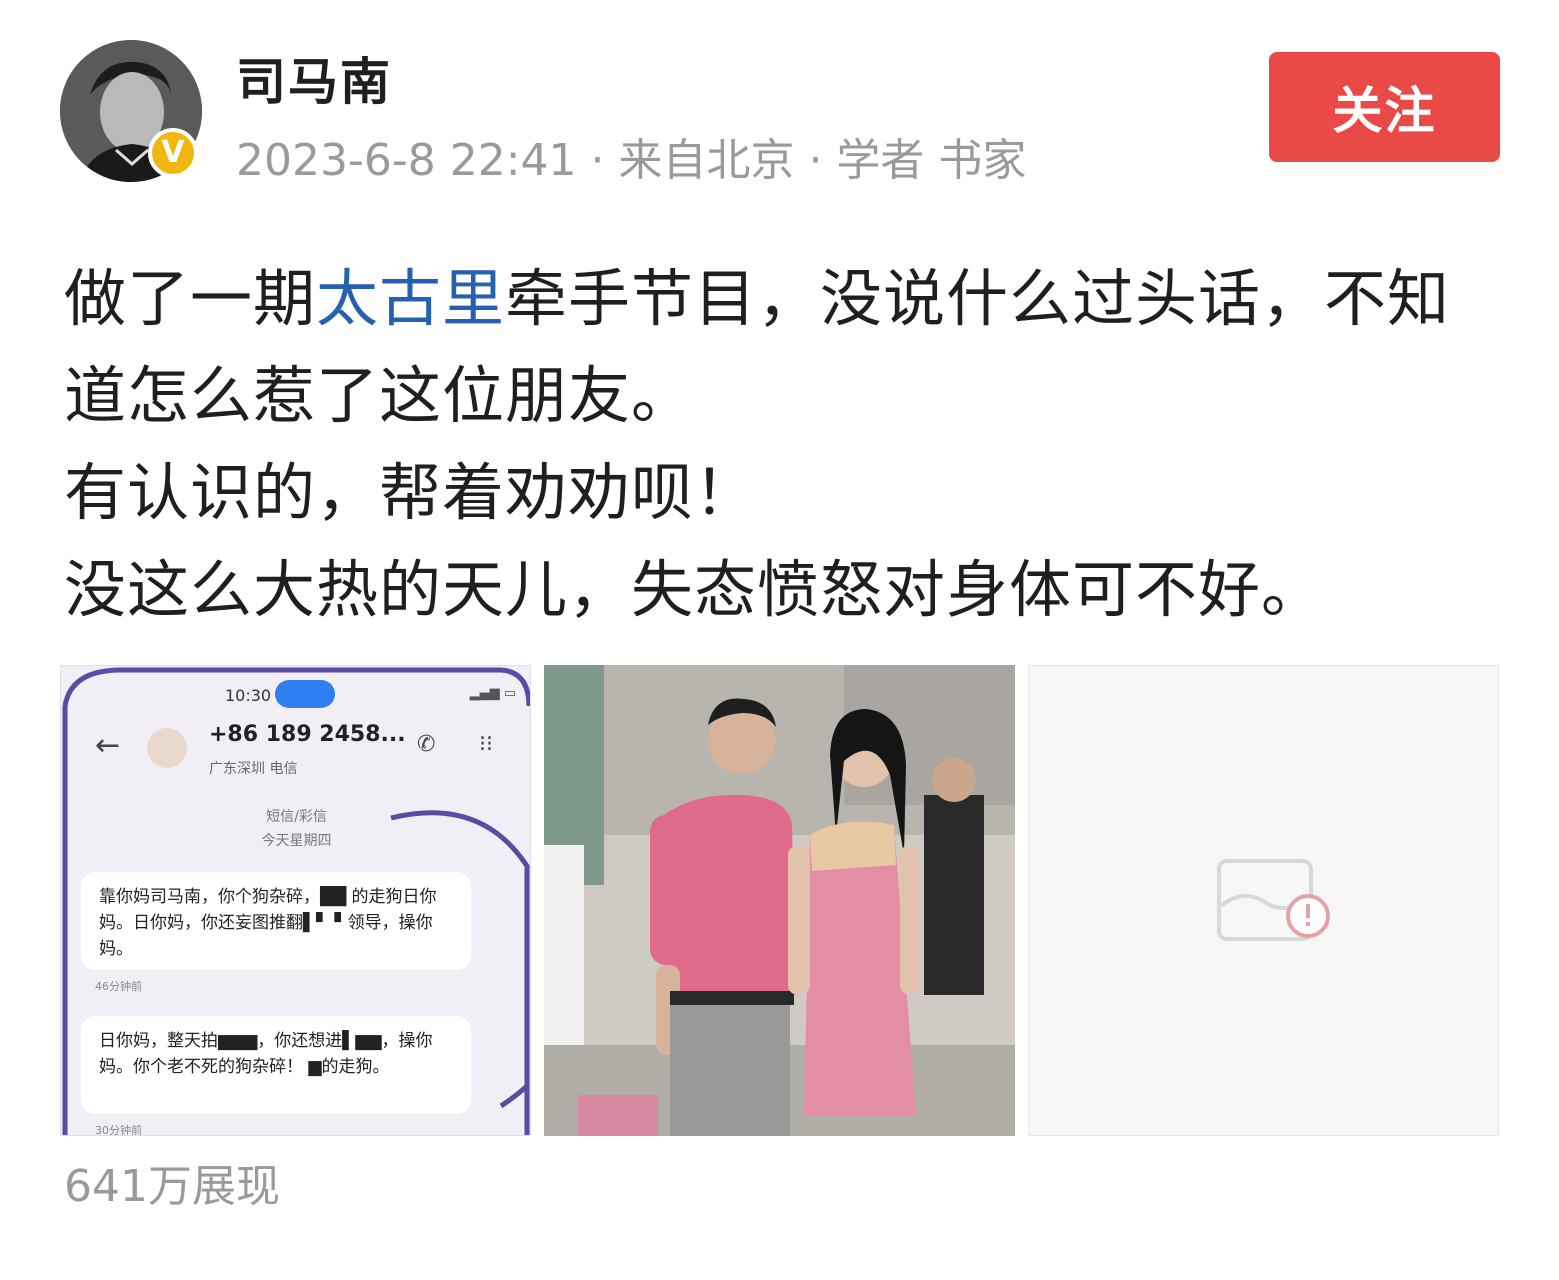 This screenshot has width=1559, height=1280. Describe the element at coordinates (1384, 107) in the screenshot. I see `follow-button: 关注` at that location.